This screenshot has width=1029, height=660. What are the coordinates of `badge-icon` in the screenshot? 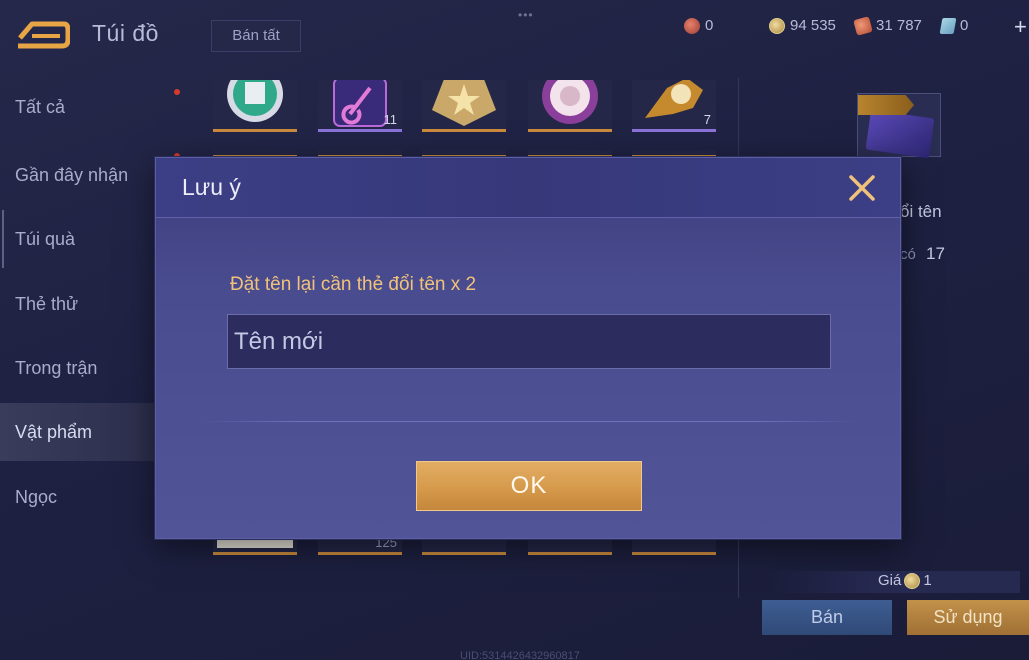 It's located at (255, 101).